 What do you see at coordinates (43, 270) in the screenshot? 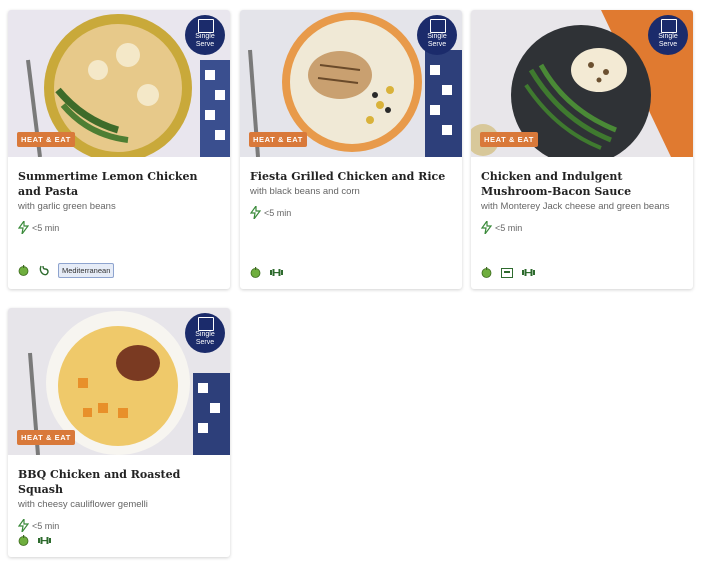
I see `stomach-icon` at bounding box center [43, 270].